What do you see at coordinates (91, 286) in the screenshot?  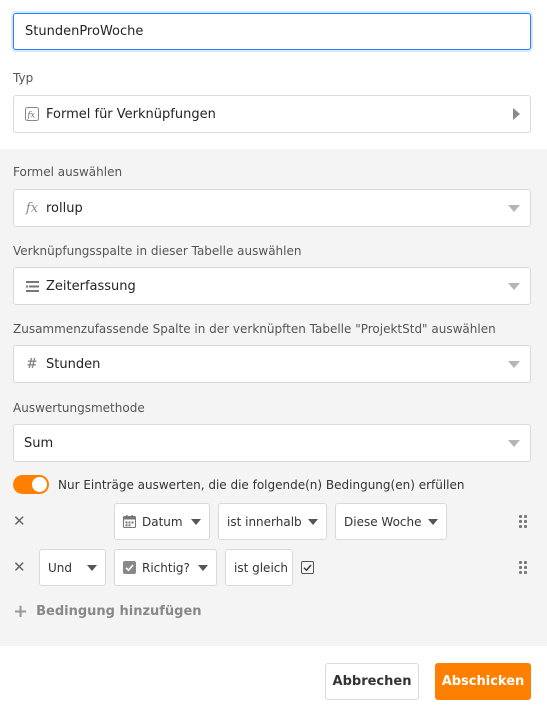 I see `link-column-value: Zeiterfassung` at bounding box center [91, 286].